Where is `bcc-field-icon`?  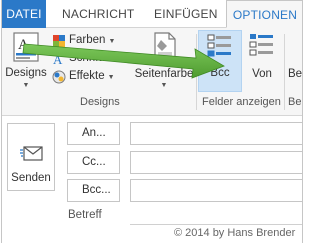
bcc-field-icon is located at coordinates (219, 45).